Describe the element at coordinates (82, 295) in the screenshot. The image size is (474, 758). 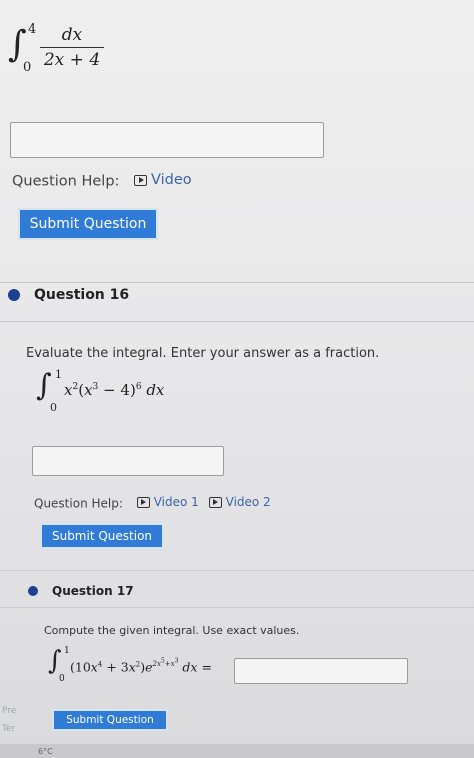
I see `q16-title: Question 16` at that location.